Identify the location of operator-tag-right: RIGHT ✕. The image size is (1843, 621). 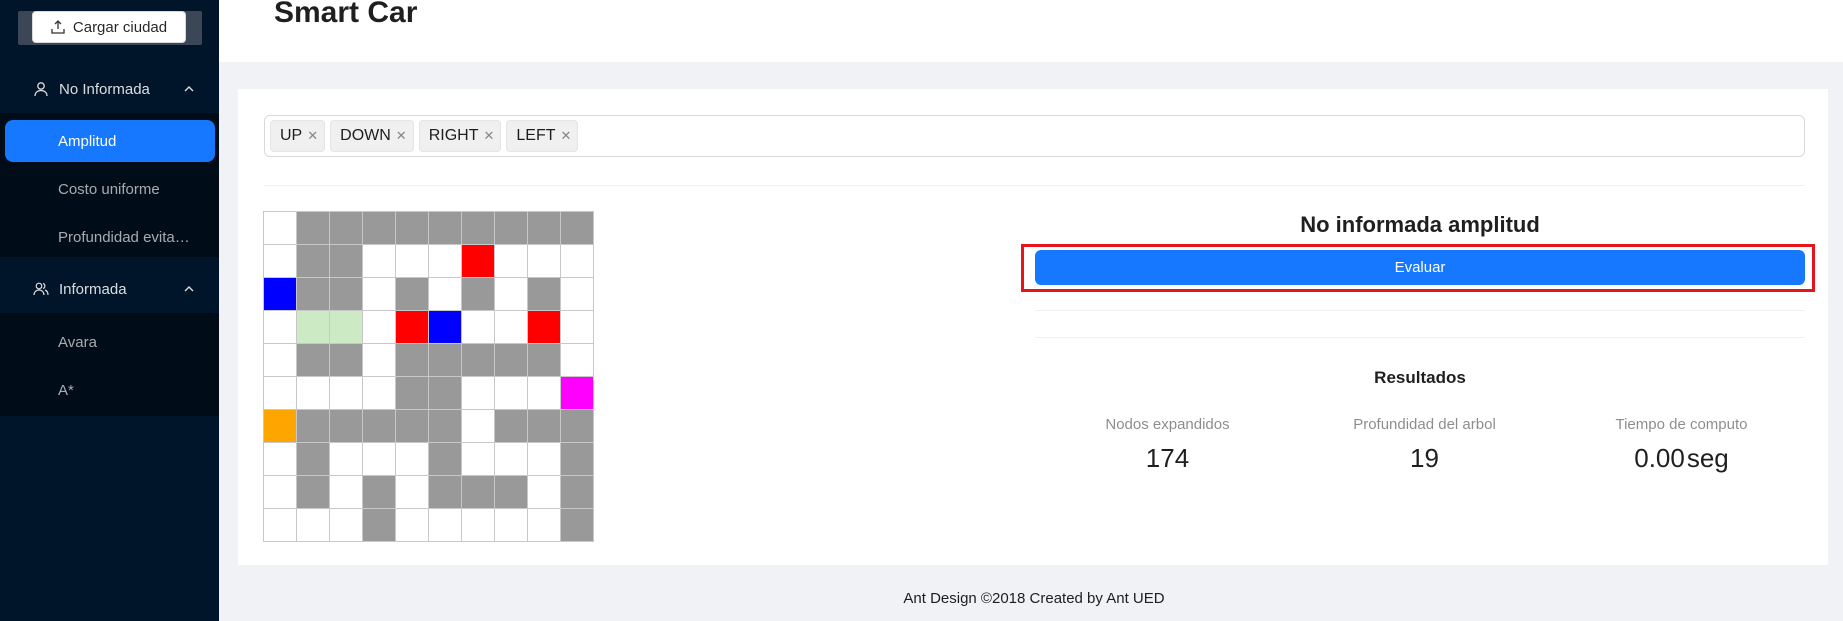
(460, 136).